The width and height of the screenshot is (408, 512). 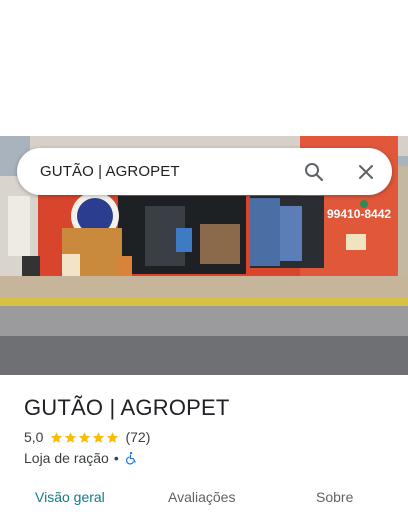 What do you see at coordinates (34, 437) in the screenshot?
I see `rating-value: 5,0` at bounding box center [34, 437].